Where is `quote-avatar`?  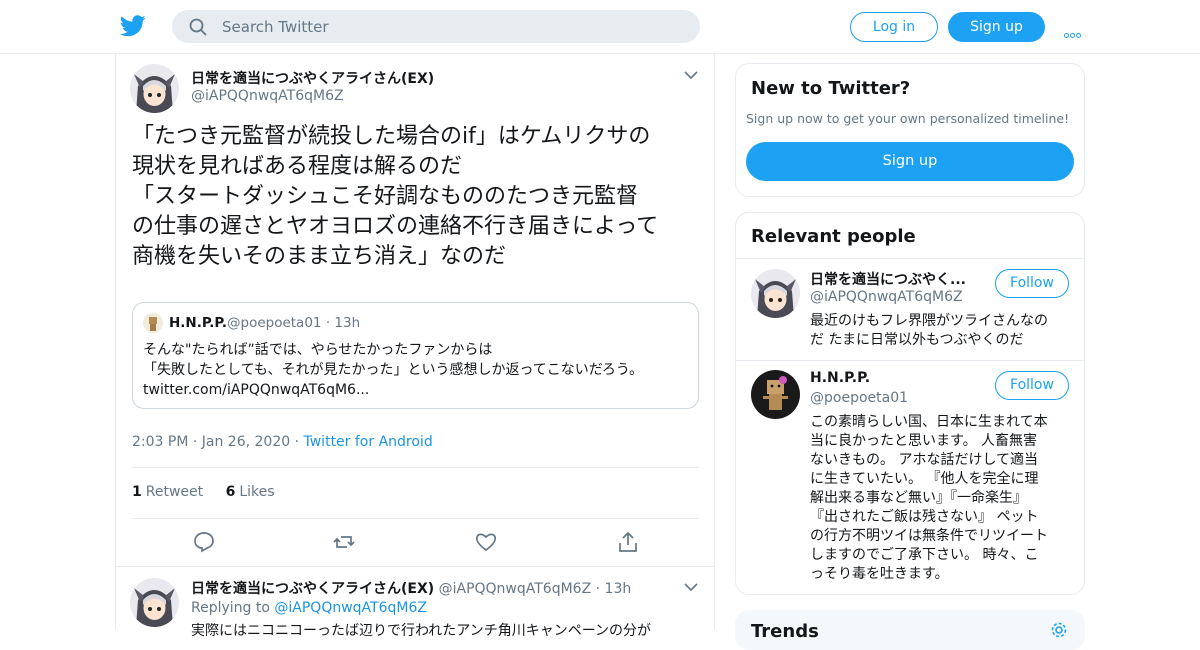 quote-avatar is located at coordinates (153, 323).